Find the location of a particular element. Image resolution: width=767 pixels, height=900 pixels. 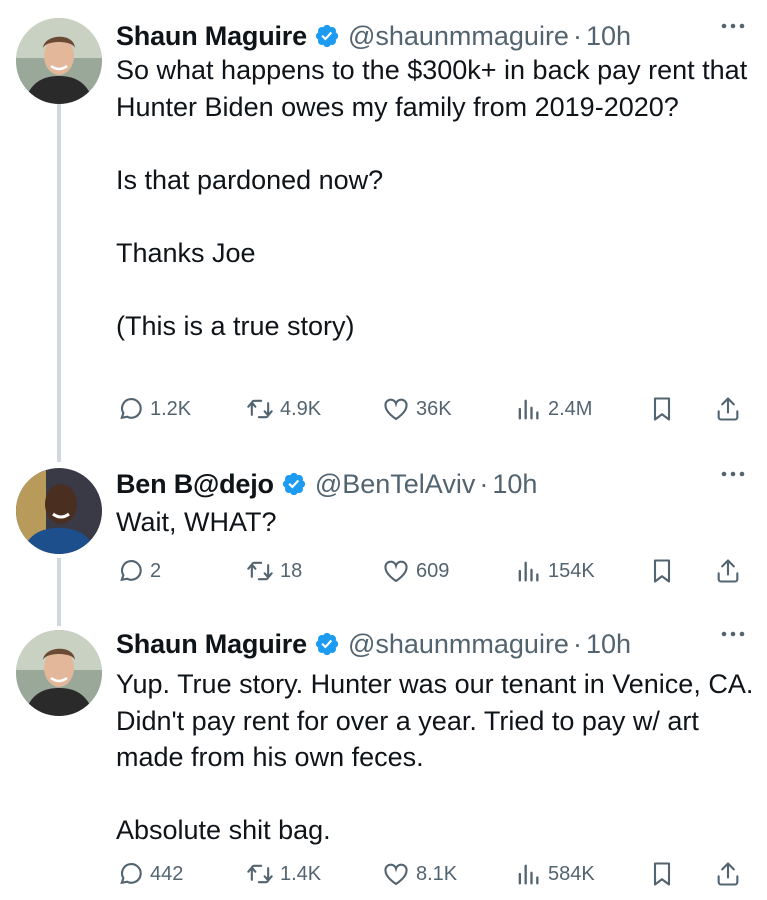

repost-count: 4.9K is located at coordinates (301, 408).